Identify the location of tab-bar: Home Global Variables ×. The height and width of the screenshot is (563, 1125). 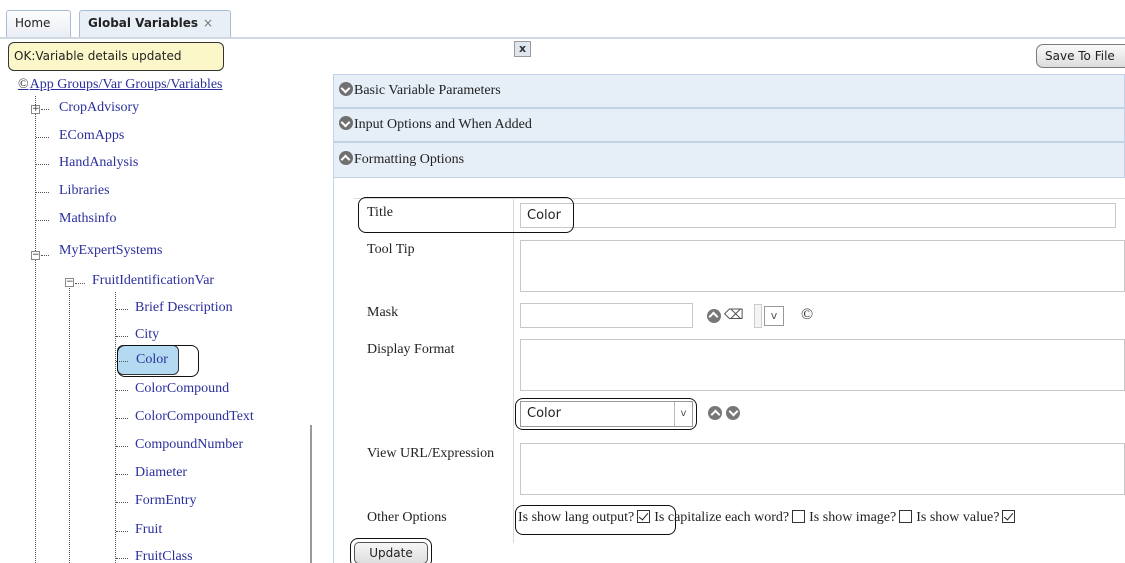
(562, 18).